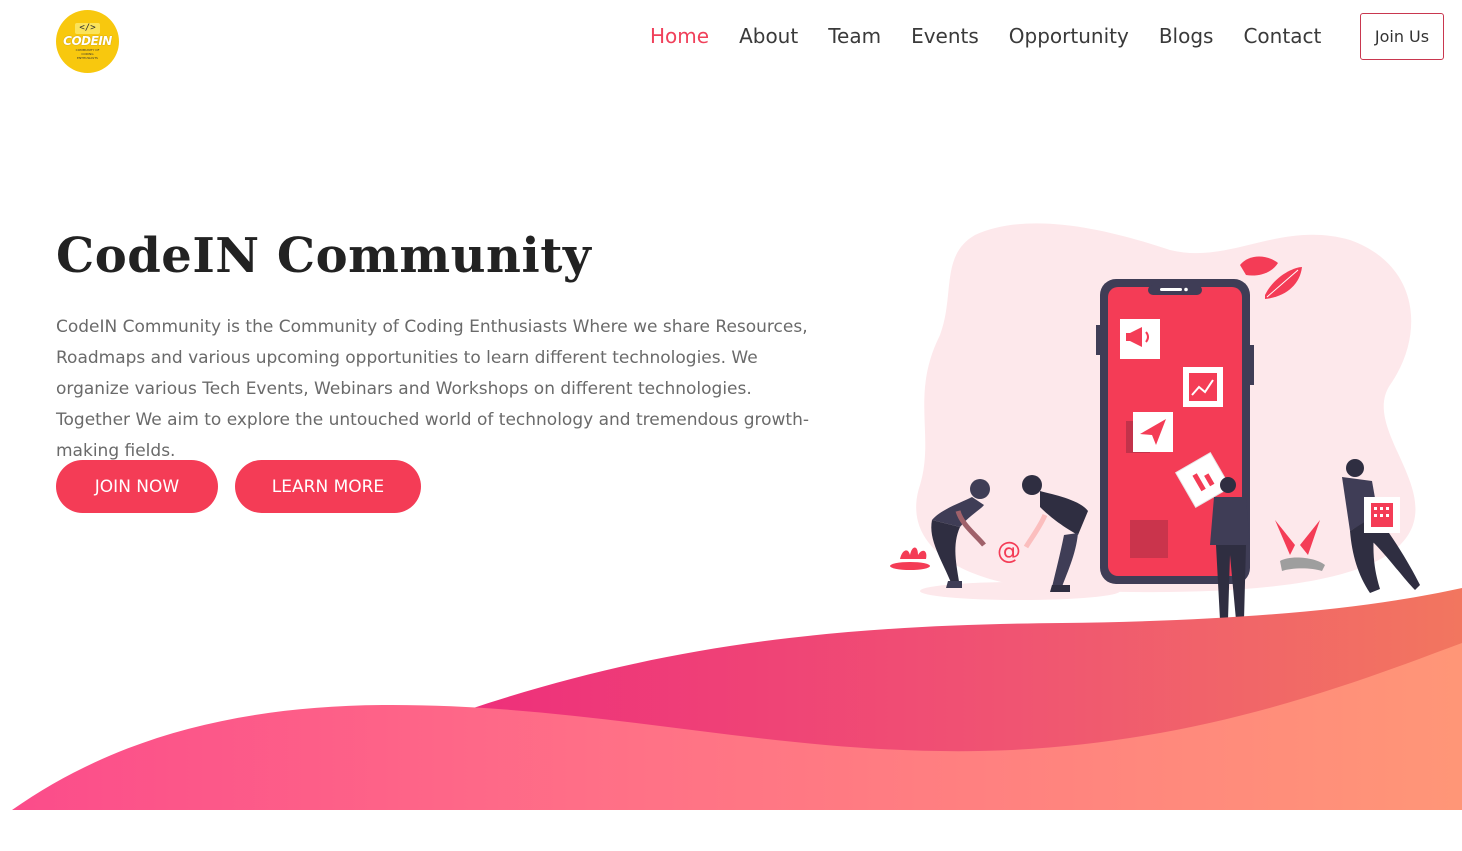  Describe the element at coordinates (87, 54) in the screenshot. I see `logo-subtitle: COMMUNITY OF CODING ENTHUSIASTS` at that location.